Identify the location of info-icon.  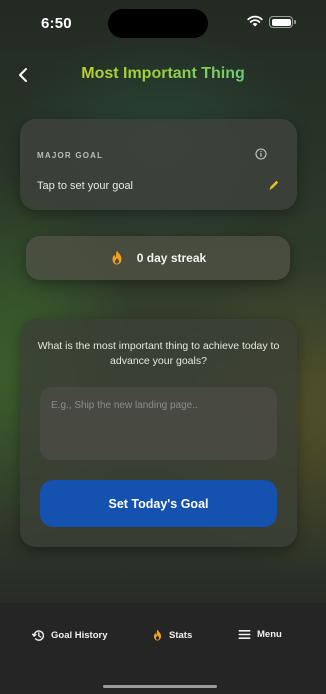
(261, 154).